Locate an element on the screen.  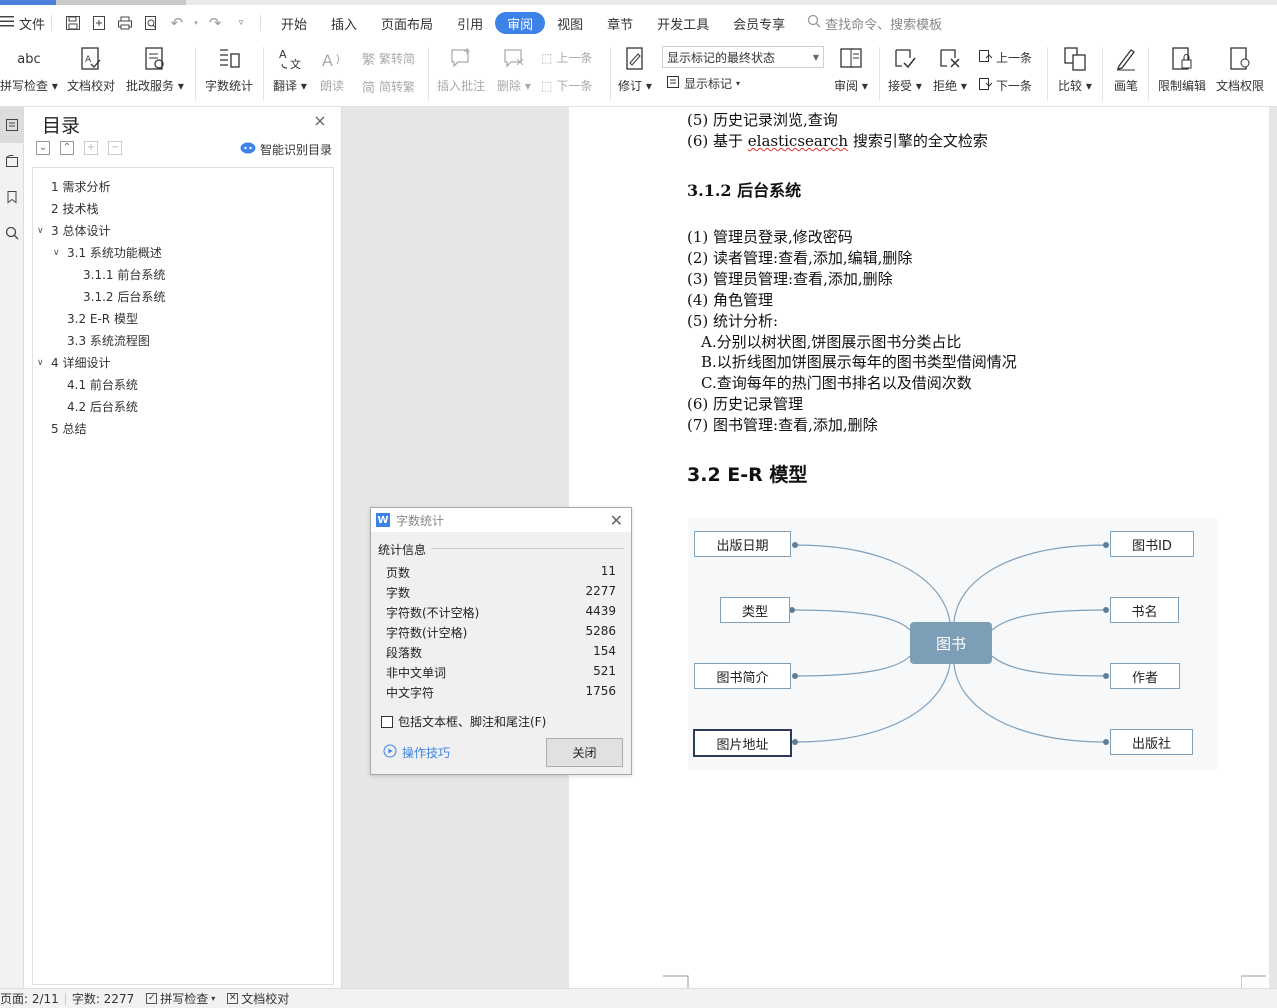
word-count-indicator: 字数: 2277 is located at coordinates (103, 998).